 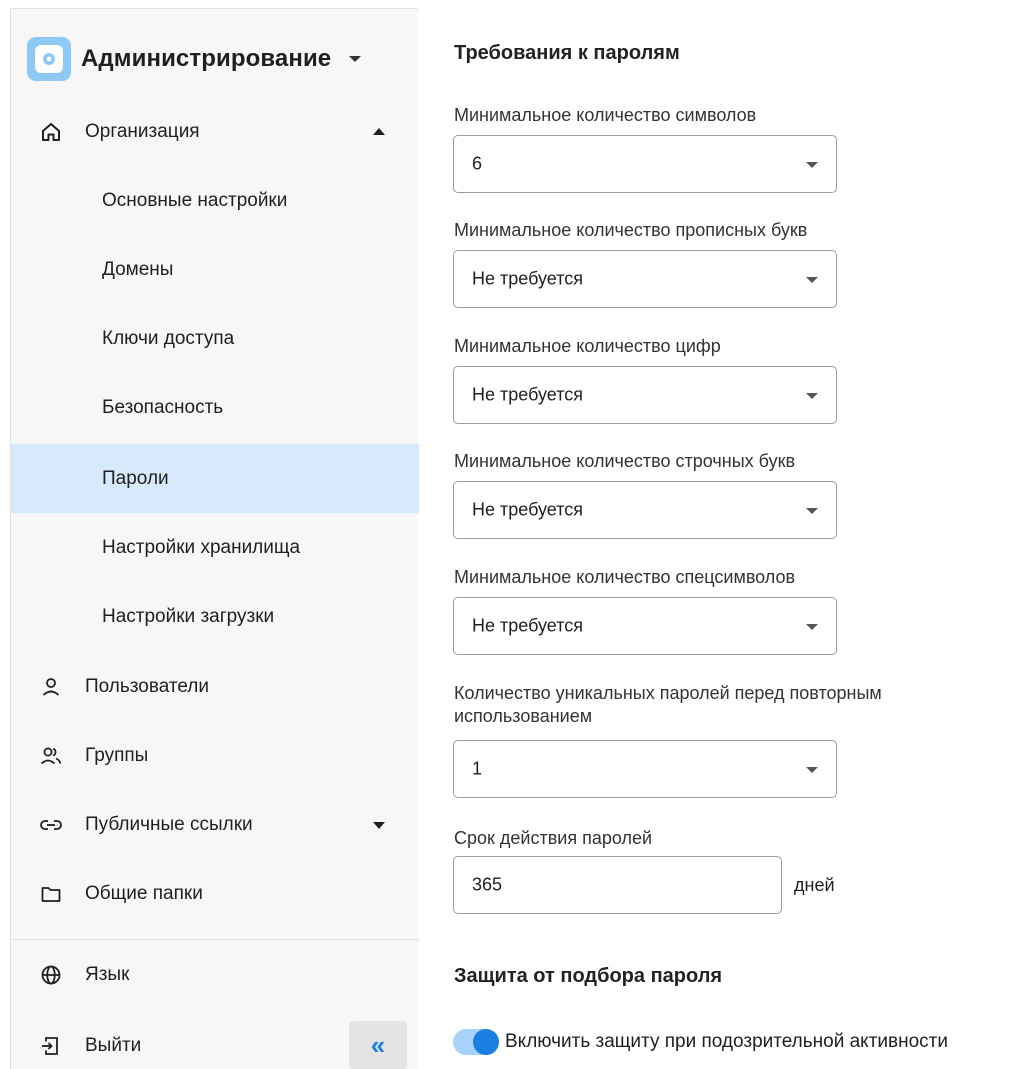 What do you see at coordinates (605, 115) in the screenshot?
I see `field-label-min-length: Минимальное количество символов` at bounding box center [605, 115].